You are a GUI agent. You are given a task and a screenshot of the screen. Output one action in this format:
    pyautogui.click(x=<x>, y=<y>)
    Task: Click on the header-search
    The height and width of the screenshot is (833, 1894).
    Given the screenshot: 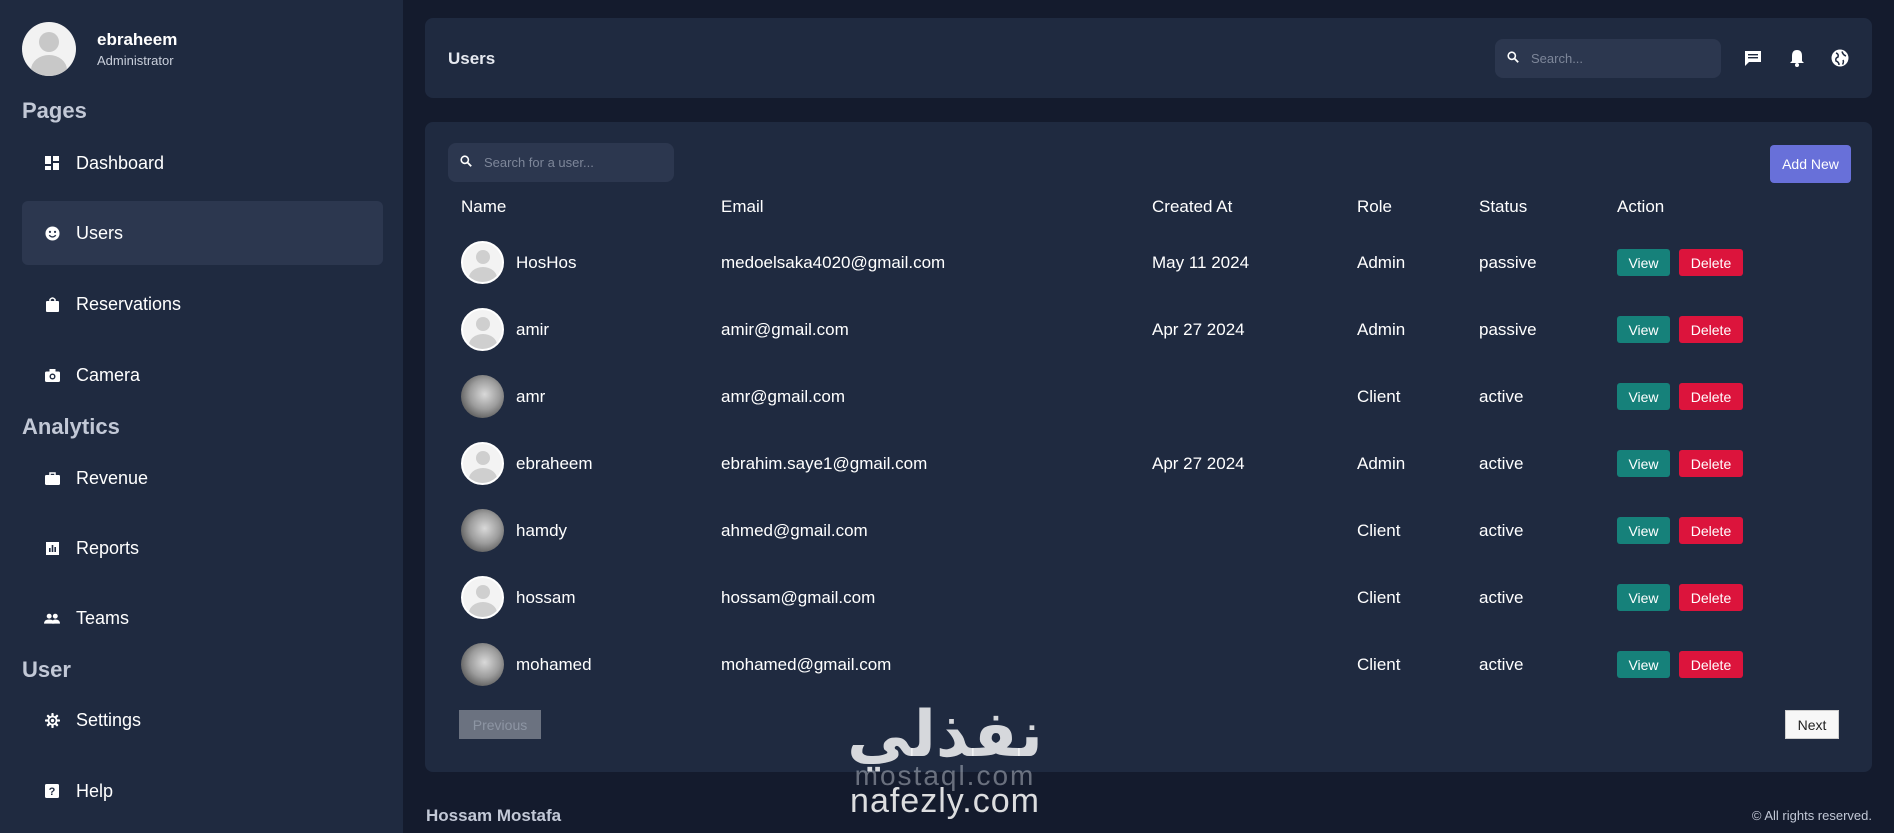 What is the action you would take?
    pyautogui.click(x=1608, y=58)
    